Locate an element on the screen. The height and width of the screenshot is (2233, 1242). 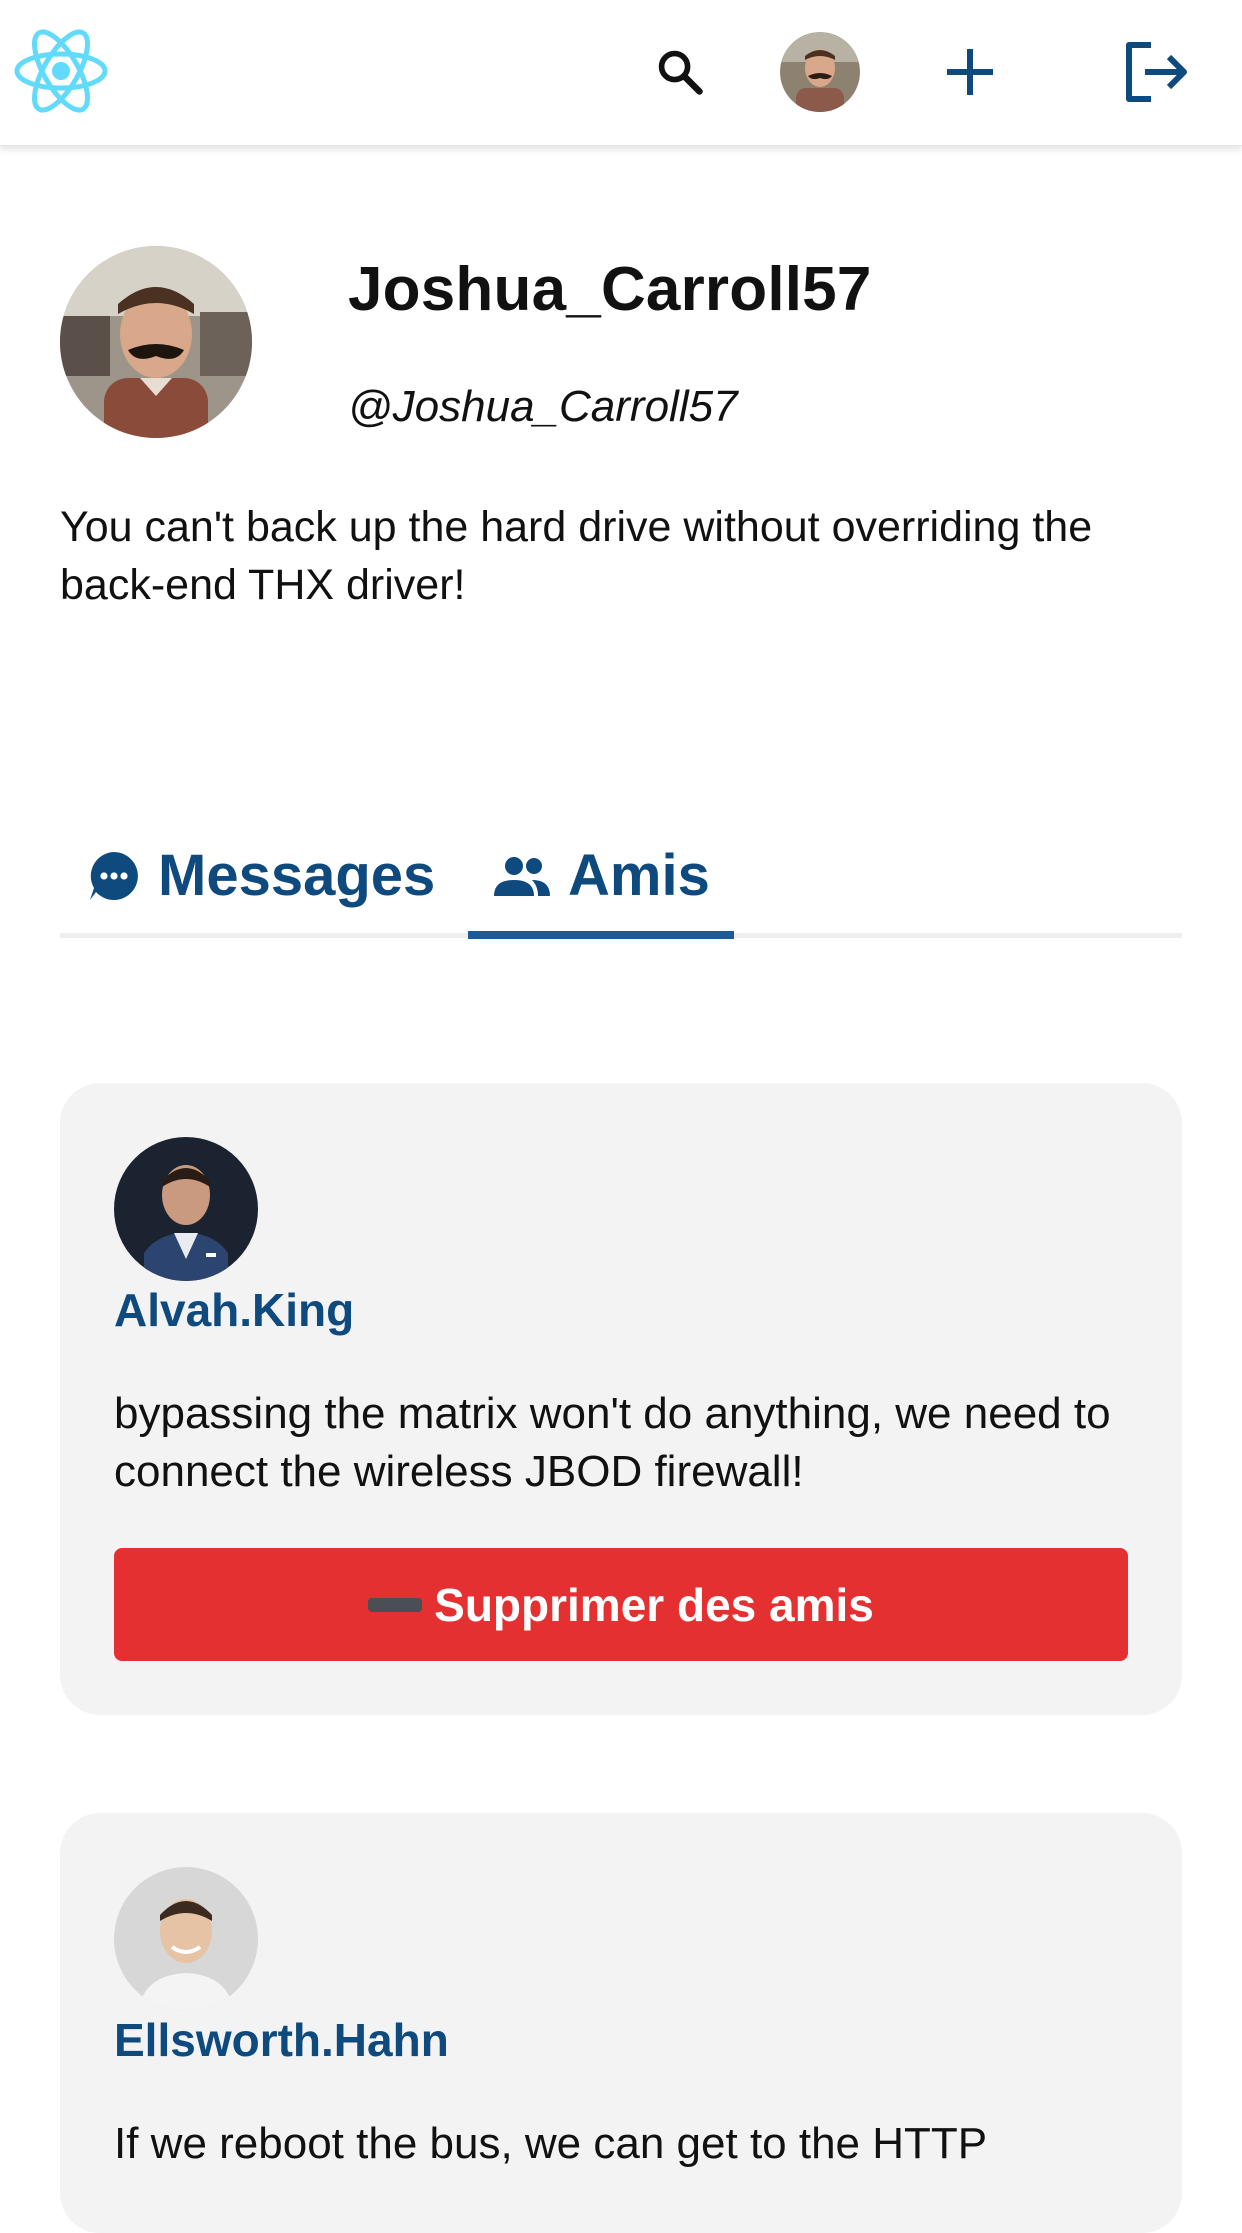
logout-icon is located at coordinates (1156, 72).